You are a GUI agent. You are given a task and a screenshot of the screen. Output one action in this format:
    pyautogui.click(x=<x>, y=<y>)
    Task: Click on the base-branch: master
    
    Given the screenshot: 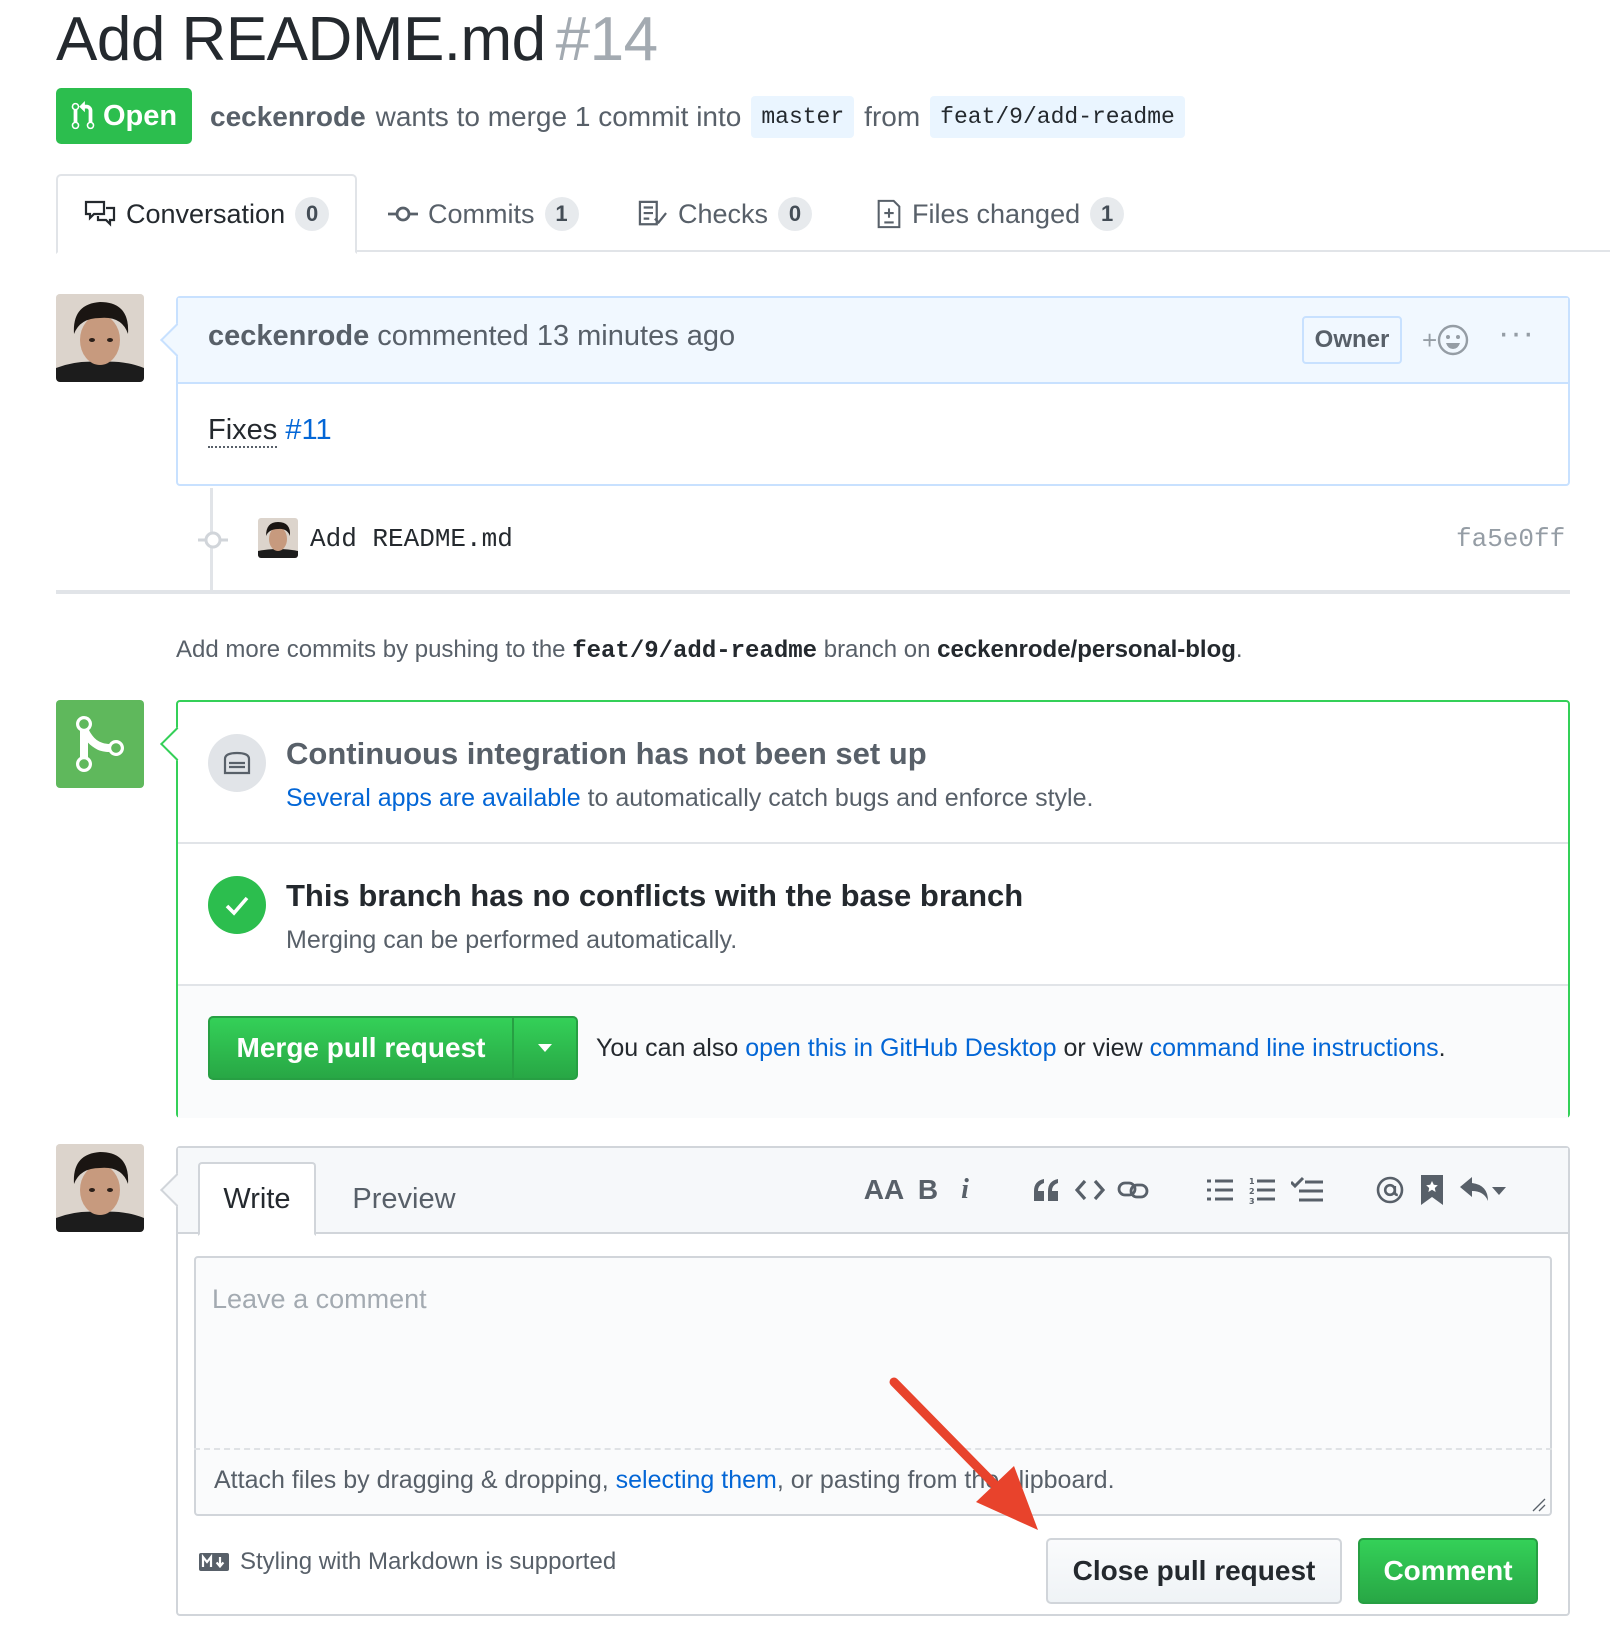 What is the action you would take?
    pyautogui.click(x=803, y=117)
    